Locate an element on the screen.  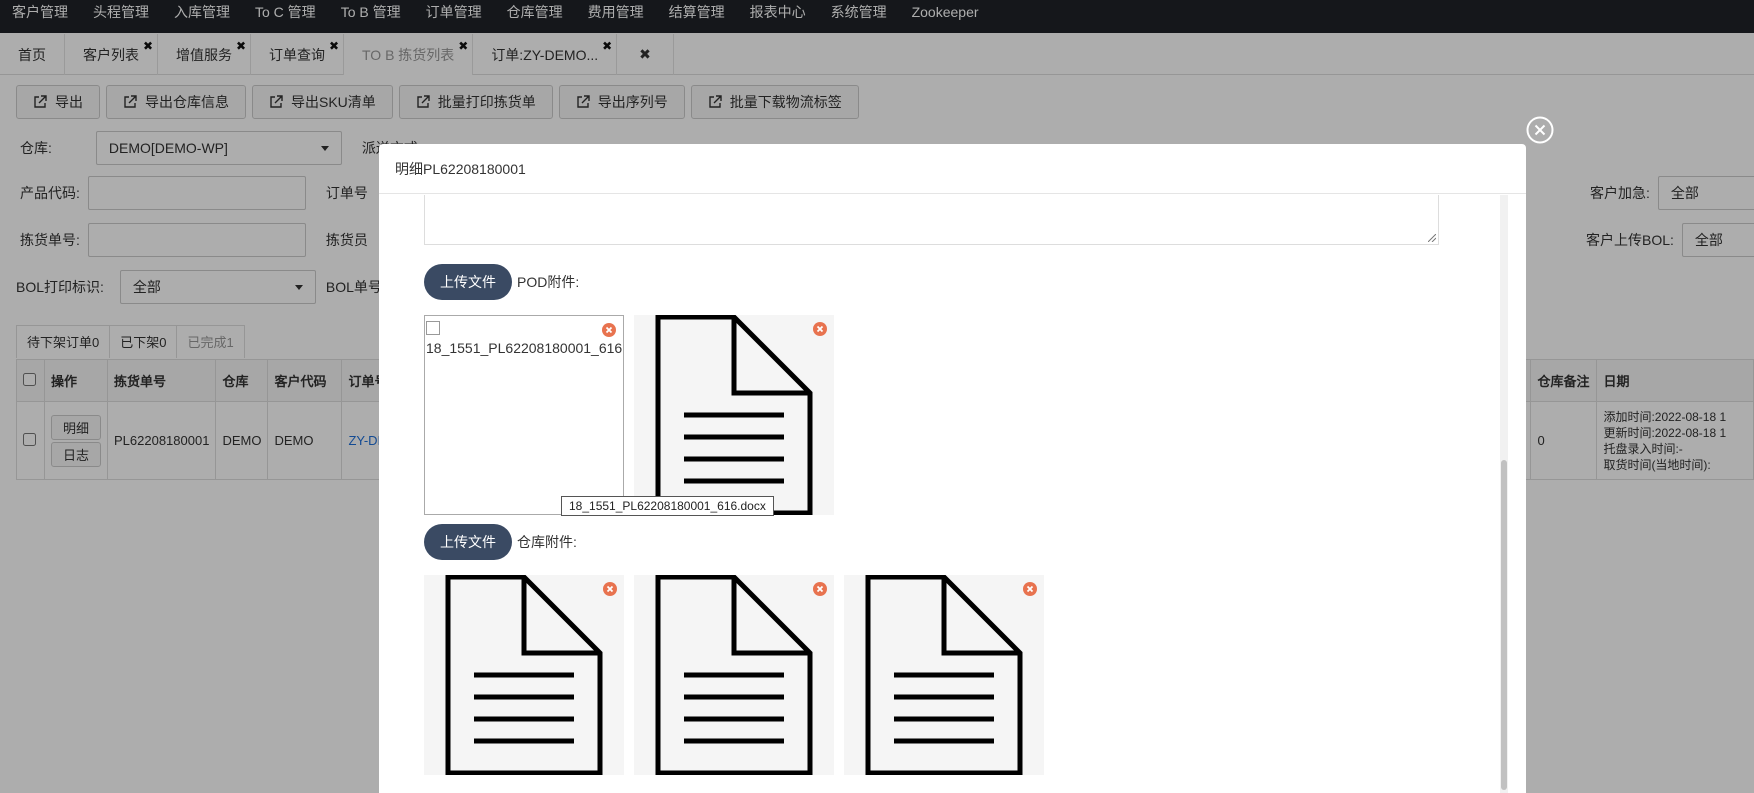
modal-header: 明细PL62208180001 is located at coordinates (952, 169).